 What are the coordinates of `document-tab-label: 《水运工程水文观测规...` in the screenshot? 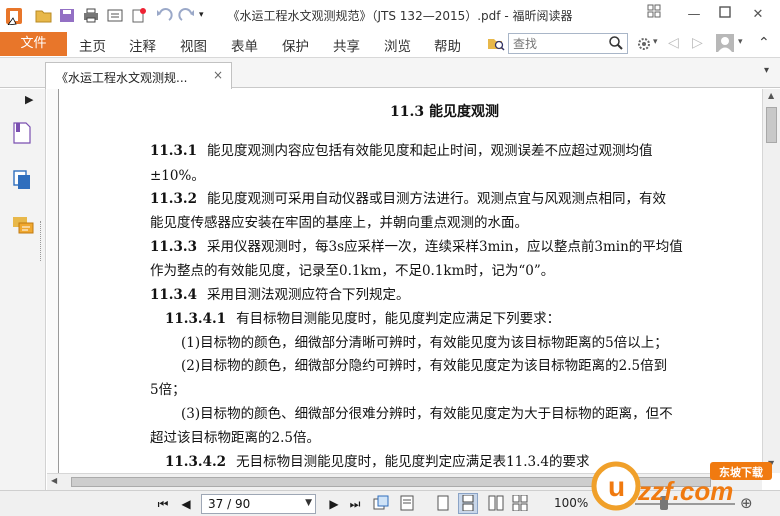 It's located at (122, 78).